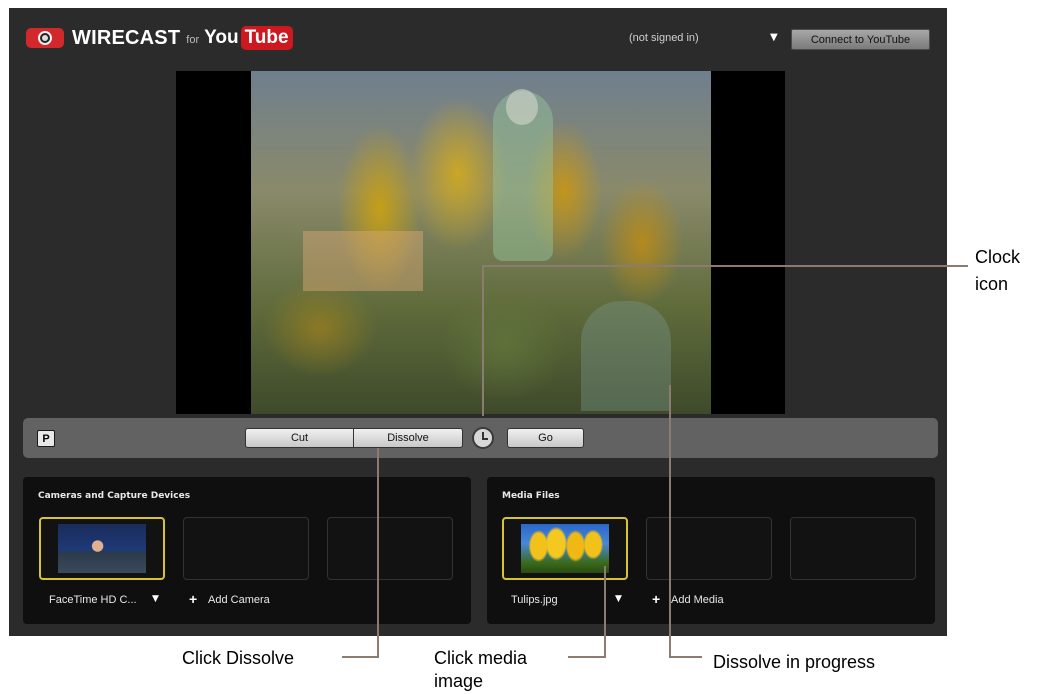 Image resolution: width=1039 pixels, height=694 pixels. I want to click on clock-callout-line, so click(725, 340).